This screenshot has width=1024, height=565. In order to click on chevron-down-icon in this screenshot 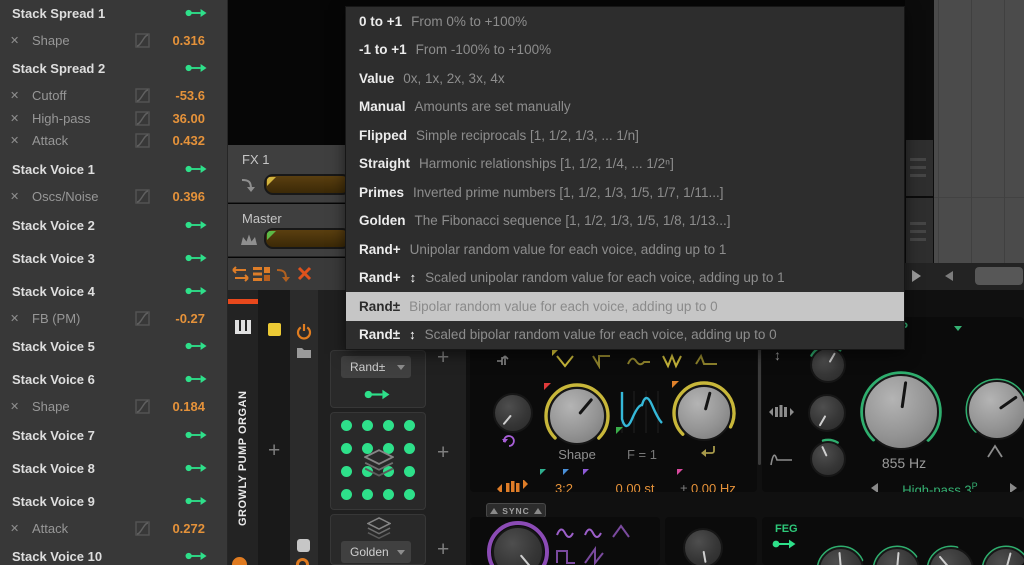, I will do `click(958, 328)`.